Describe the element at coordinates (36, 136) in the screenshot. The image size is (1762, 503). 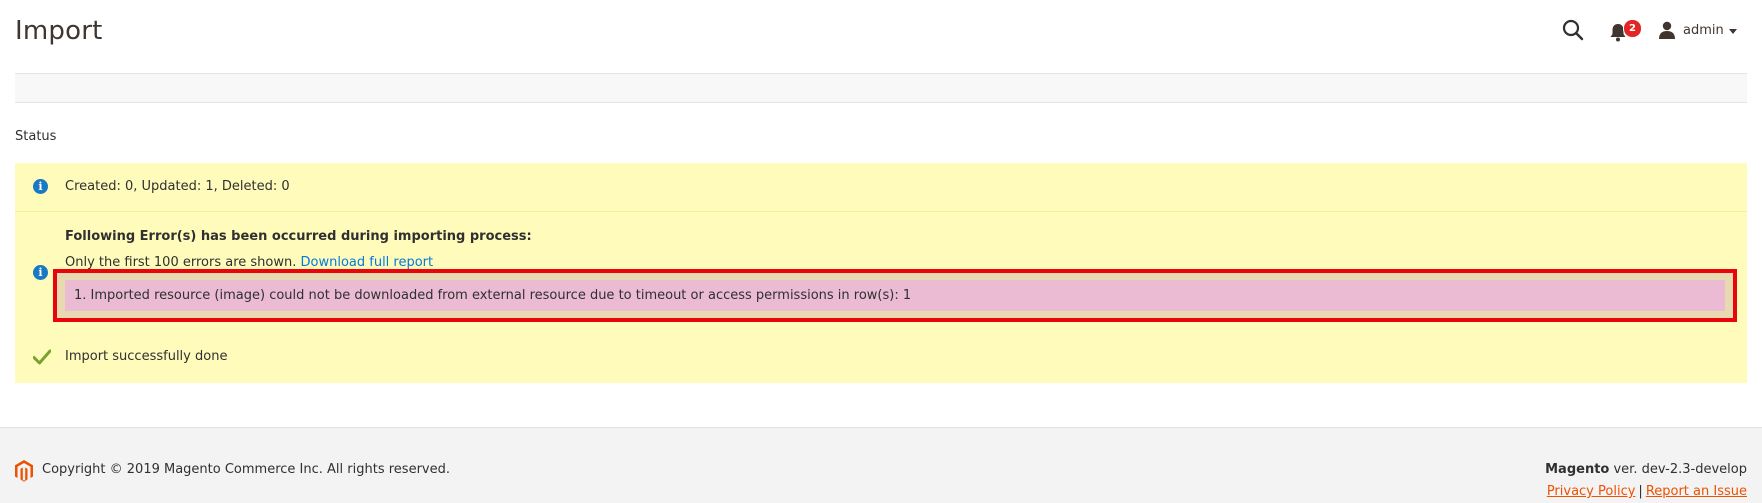
I see `status-label: Status` at that location.